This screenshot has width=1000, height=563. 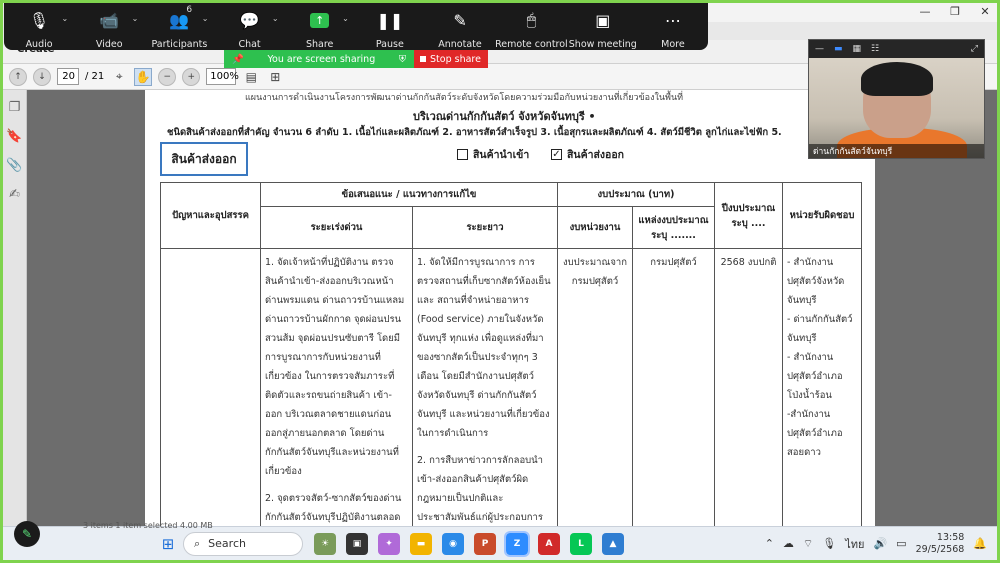 What do you see at coordinates (409, 194) in the screenshot?
I see `header-suggestion: ข้อเสนอแนะ / แนวทางการแก้ไข` at bounding box center [409, 194].